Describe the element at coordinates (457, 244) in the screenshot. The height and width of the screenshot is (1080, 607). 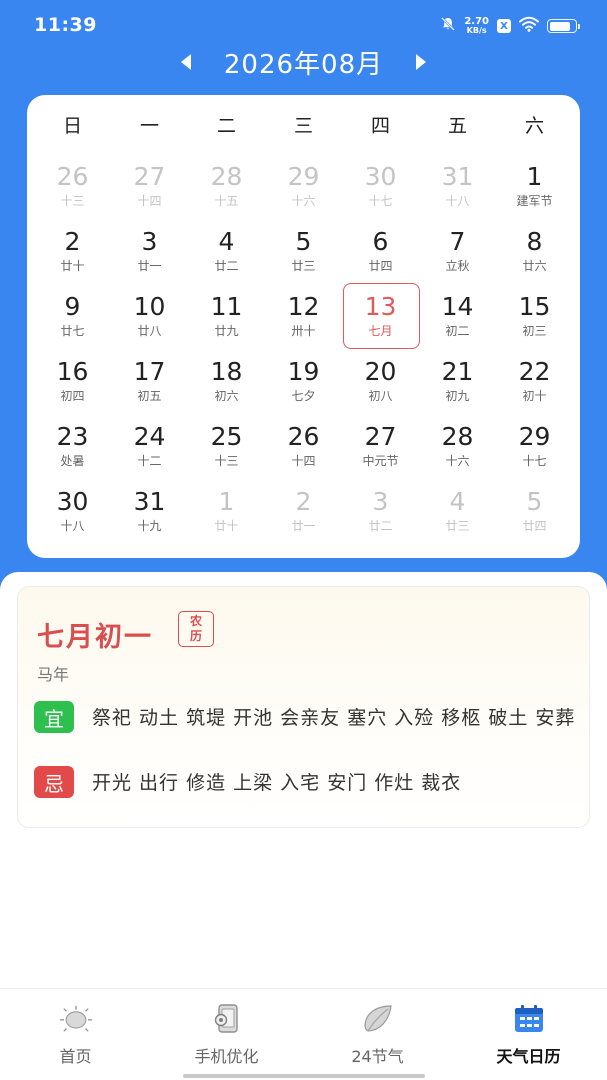
I see `day-cell: 7 立秋` at that location.